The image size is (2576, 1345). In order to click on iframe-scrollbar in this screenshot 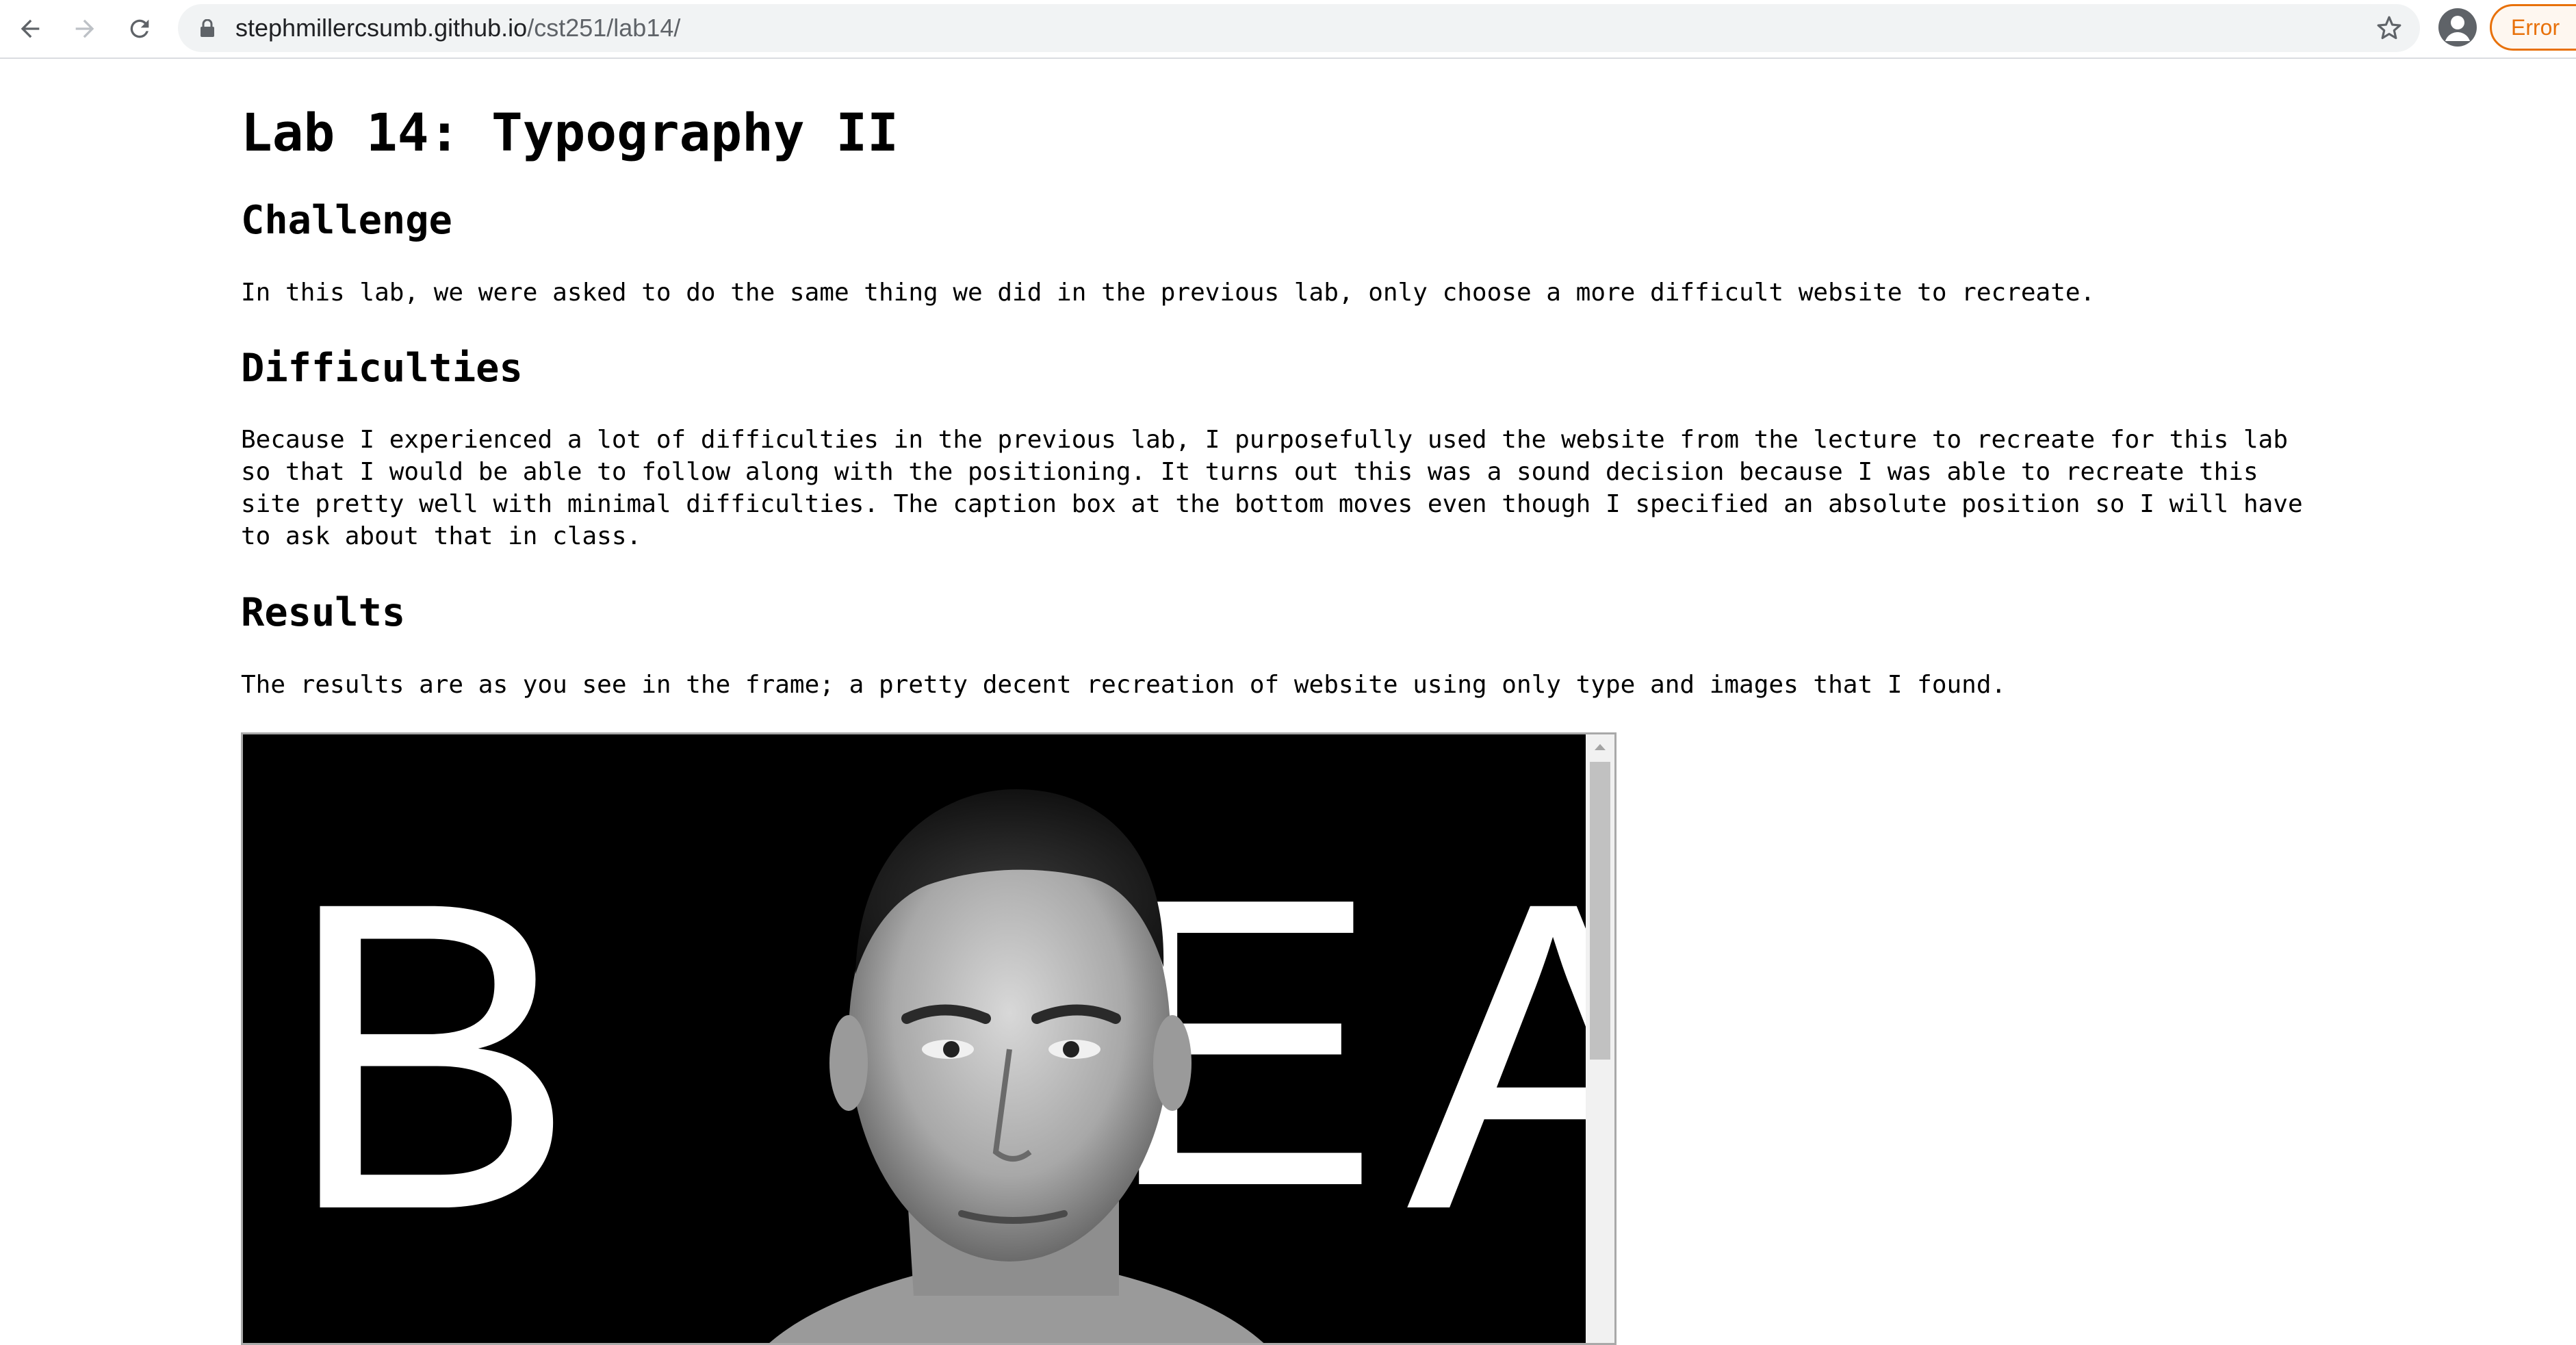, I will do `click(1600, 1038)`.